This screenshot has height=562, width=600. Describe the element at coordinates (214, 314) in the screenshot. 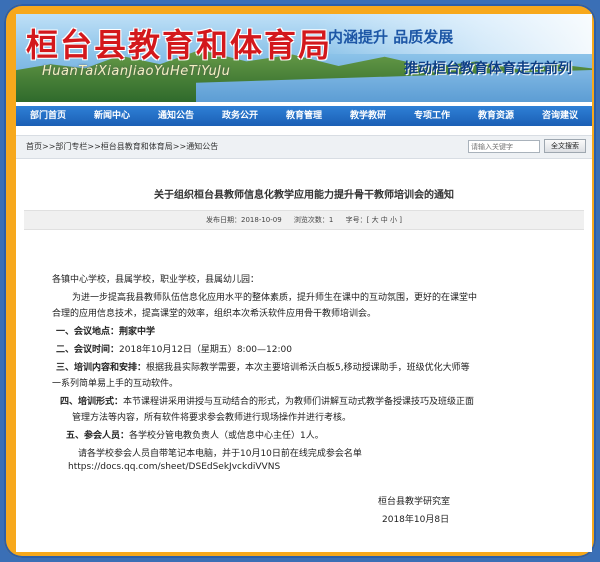

I see `intro-line-2: 合理的应用信息技术，提高课堂的效率，组织本次希沃软件应用骨干教师培训会。` at that location.